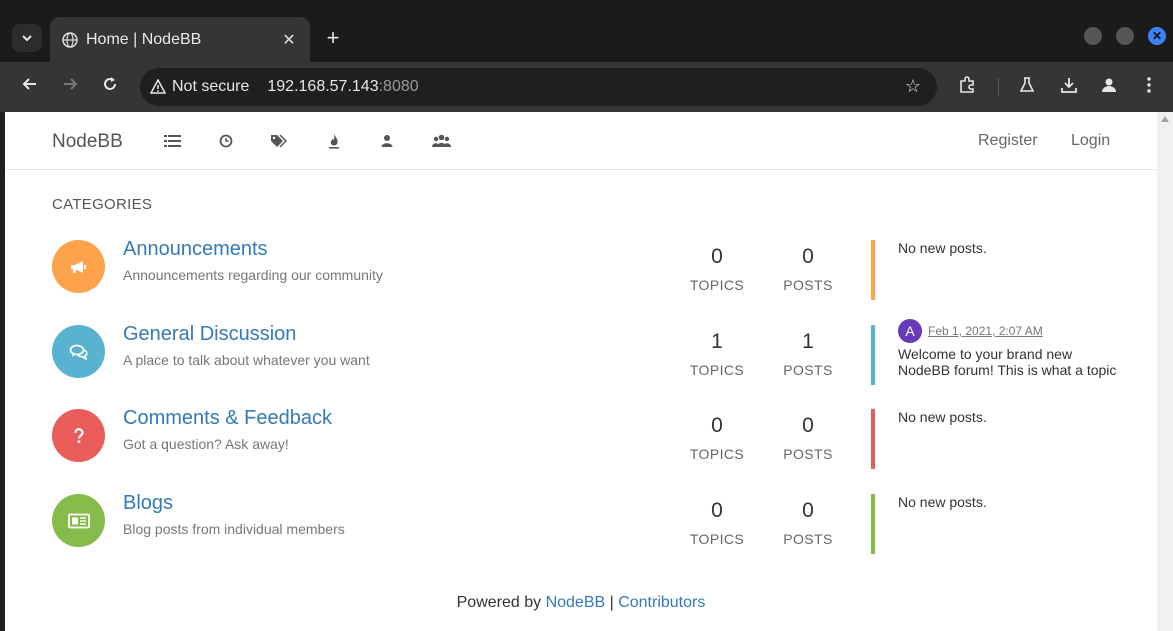  What do you see at coordinates (586, 31) in the screenshot?
I see `tab-strip: Home | NodeBB ✕ + ✕` at bounding box center [586, 31].